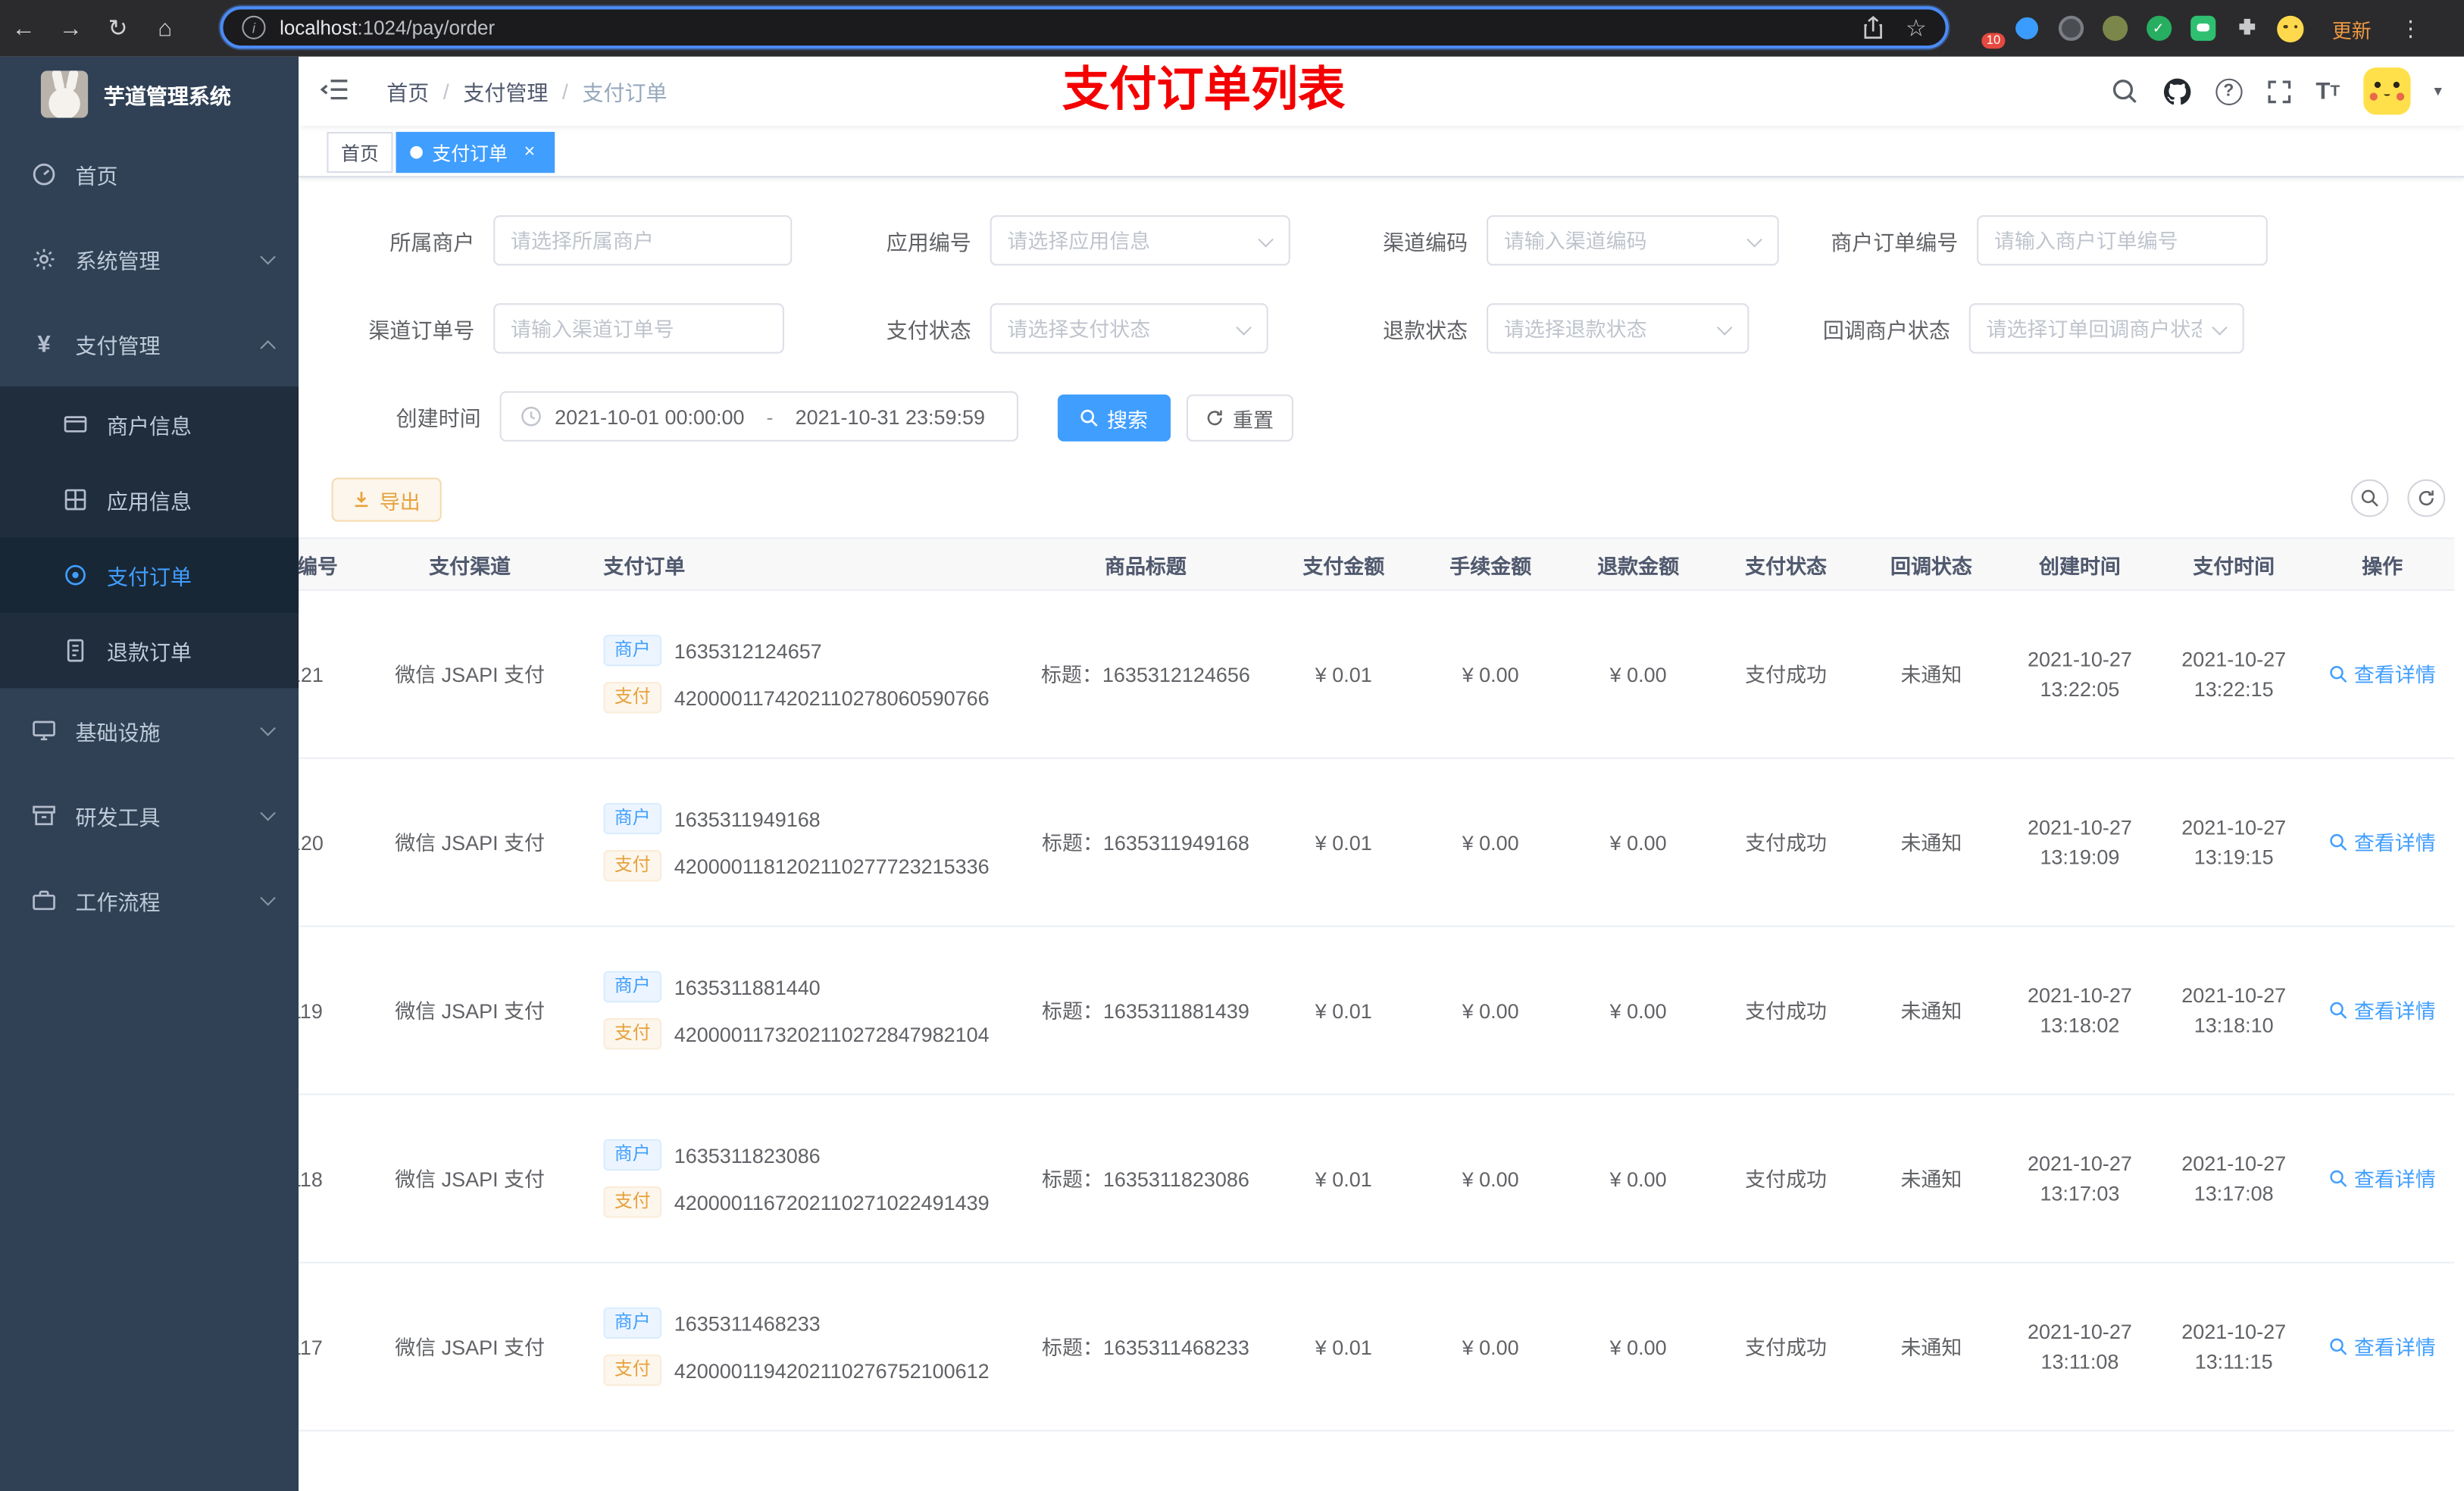 This screenshot has width=2464, height=1491. What do you see at coordinates (149, 815) in the screenshot?
I see `sidebar-item-dev-tools: 研发工具` at bounding box center [149, 815].